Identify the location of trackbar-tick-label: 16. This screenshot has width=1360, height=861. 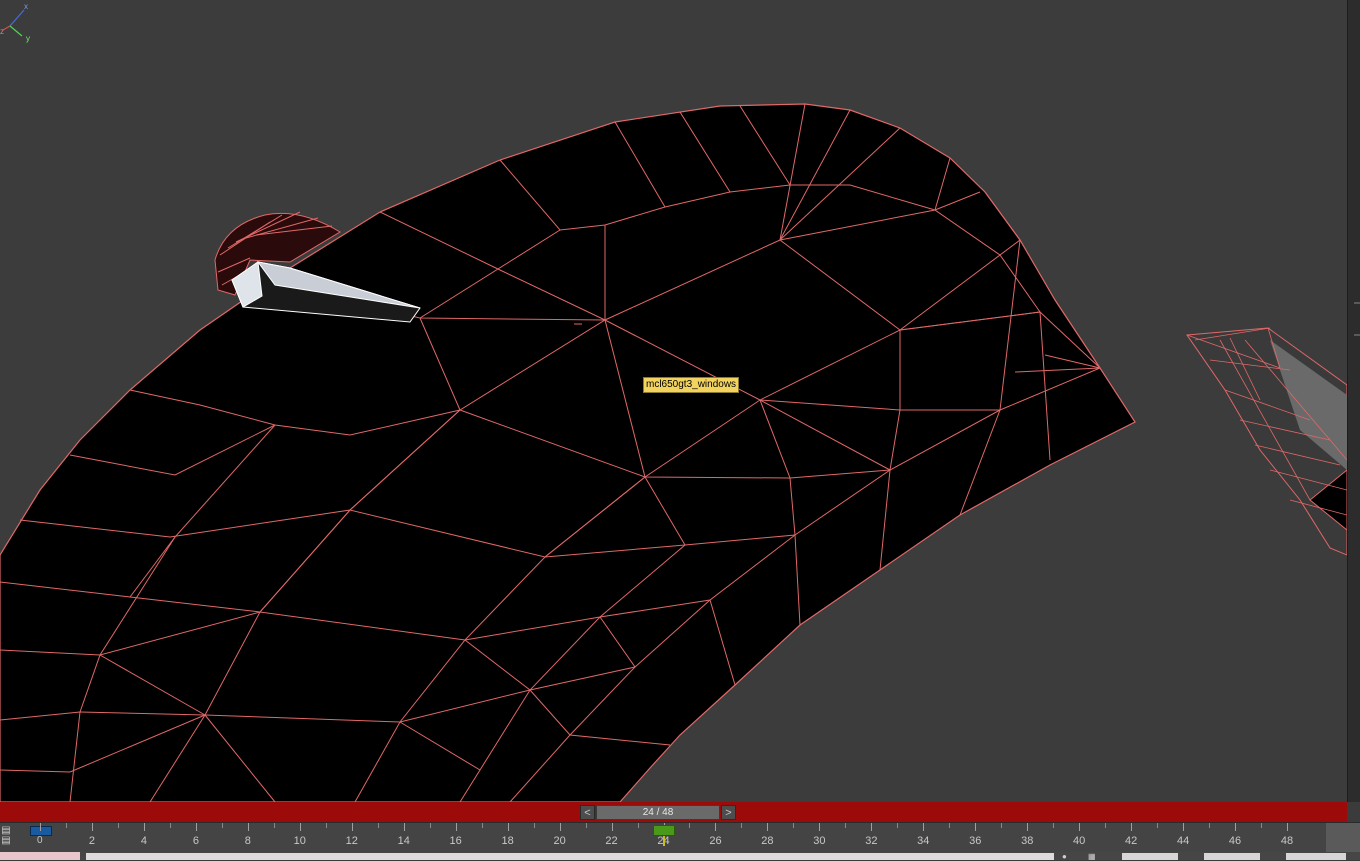
(455, 841).